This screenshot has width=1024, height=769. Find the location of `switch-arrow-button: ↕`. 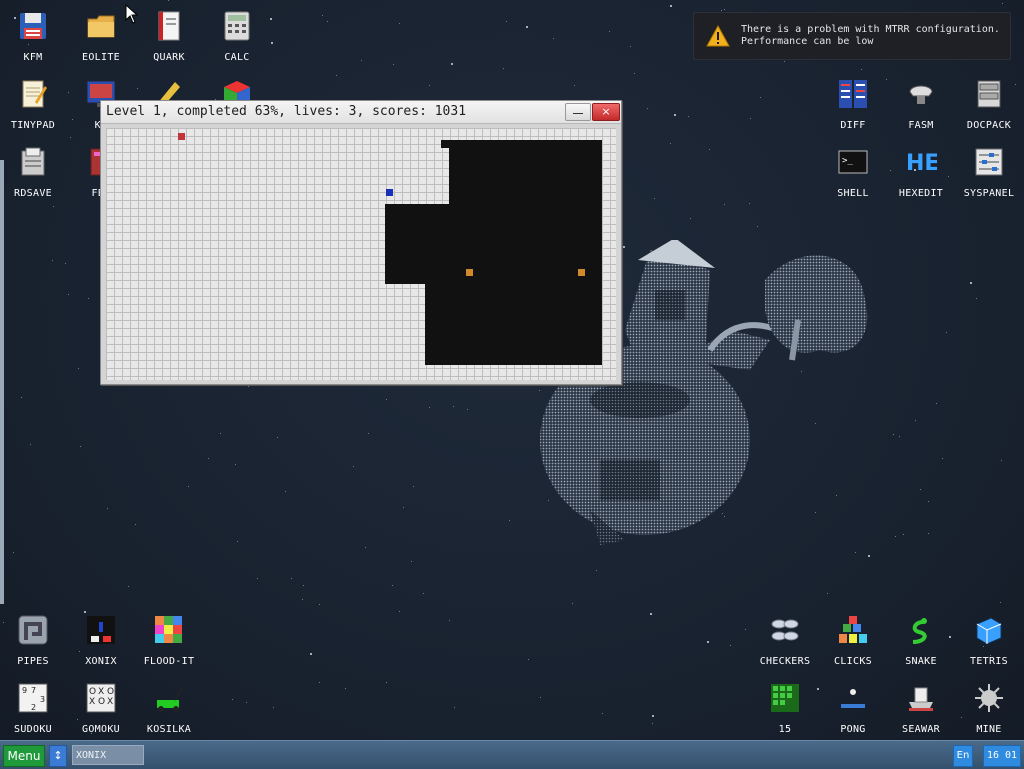

switch-arrow-button: ↕ is located at coordinates (58, 756).